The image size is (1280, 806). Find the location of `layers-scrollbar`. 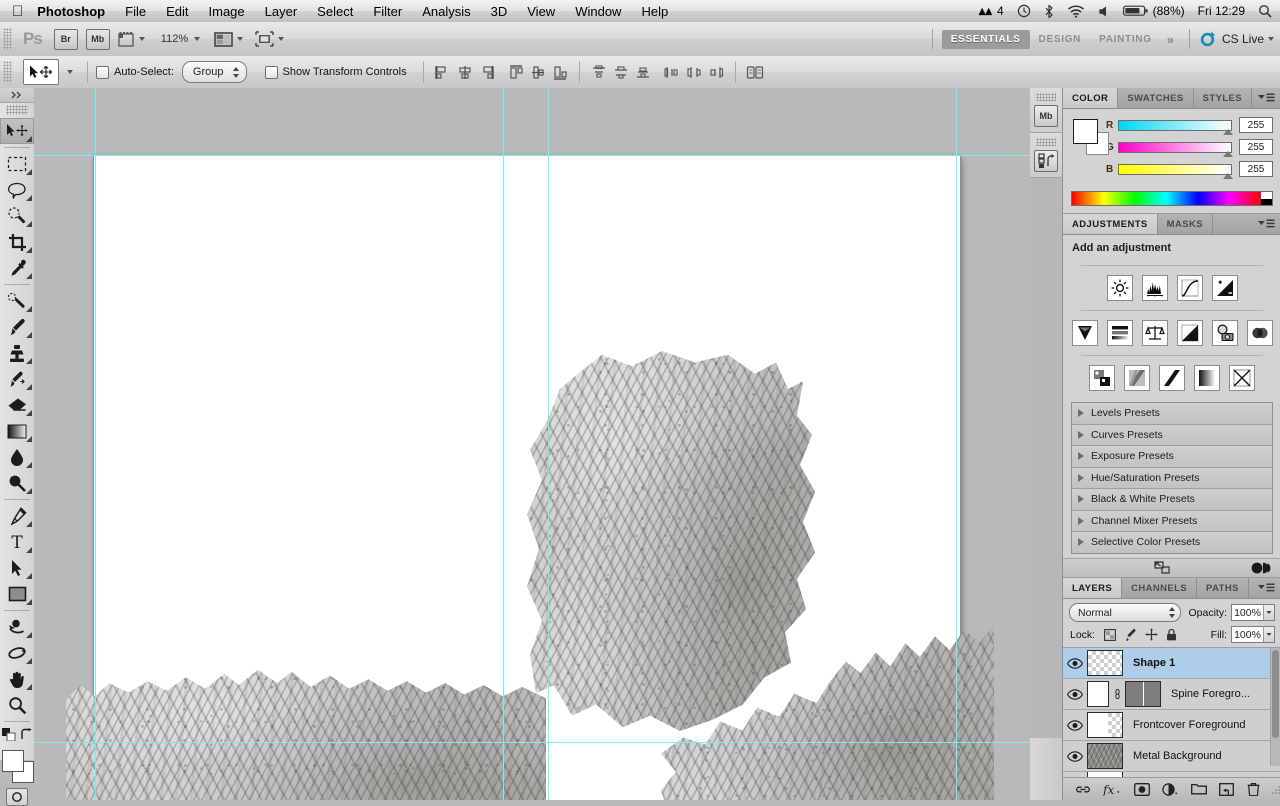

layers-scrollbar is located at coordinates (1275, 707).